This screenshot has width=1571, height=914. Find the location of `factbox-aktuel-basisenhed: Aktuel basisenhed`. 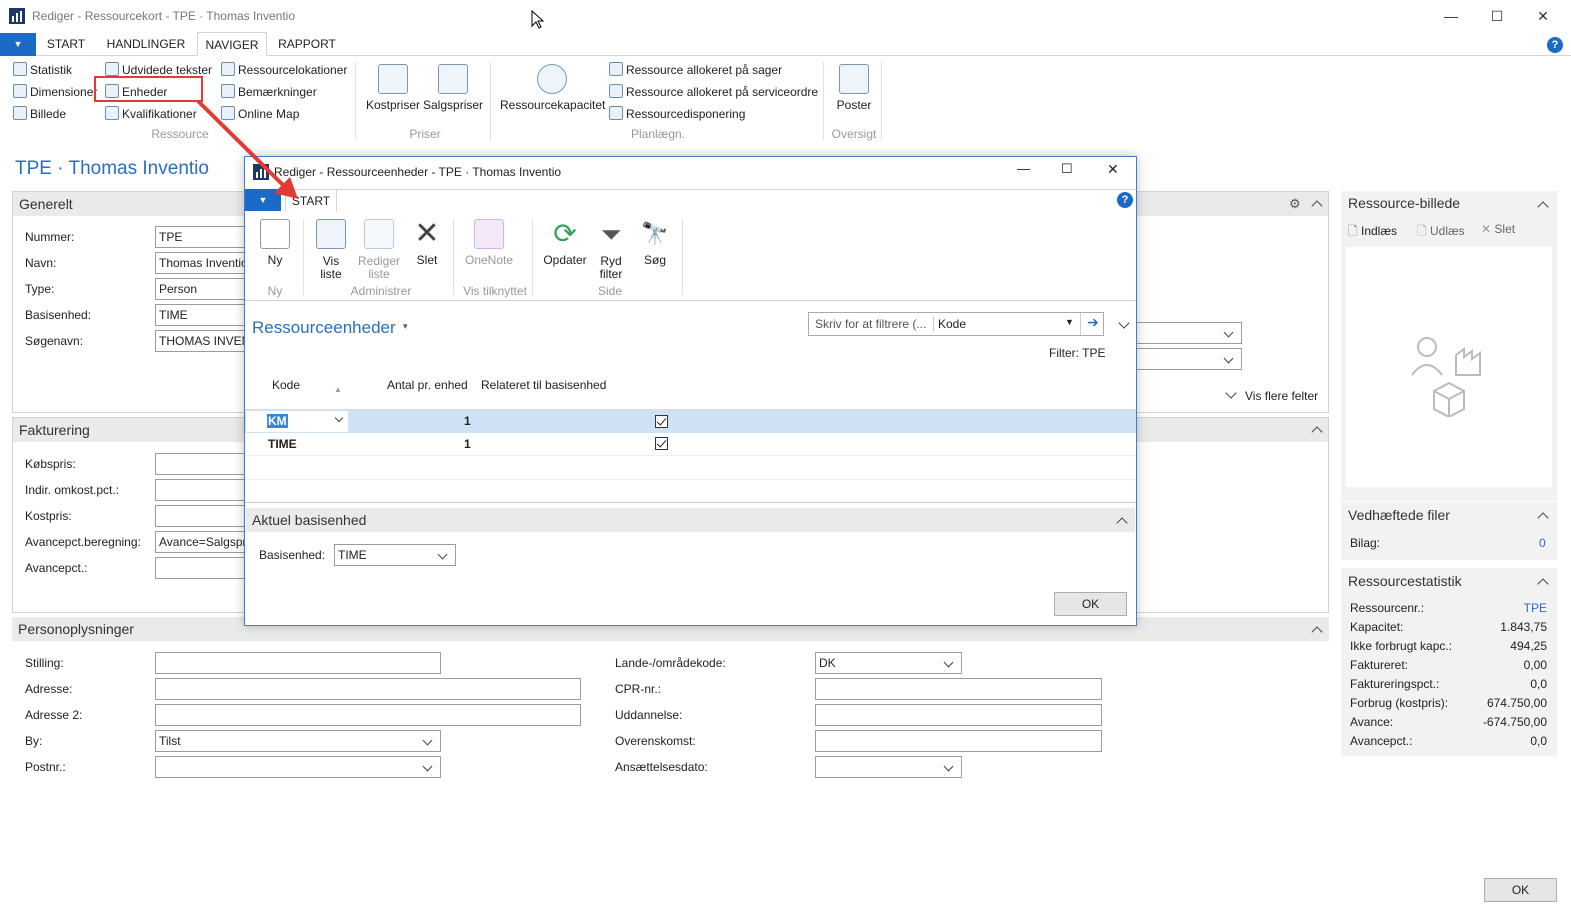

factbox-aktuel-basisenhed: Aktuel basisenhed is located at coordinates (690, 520).